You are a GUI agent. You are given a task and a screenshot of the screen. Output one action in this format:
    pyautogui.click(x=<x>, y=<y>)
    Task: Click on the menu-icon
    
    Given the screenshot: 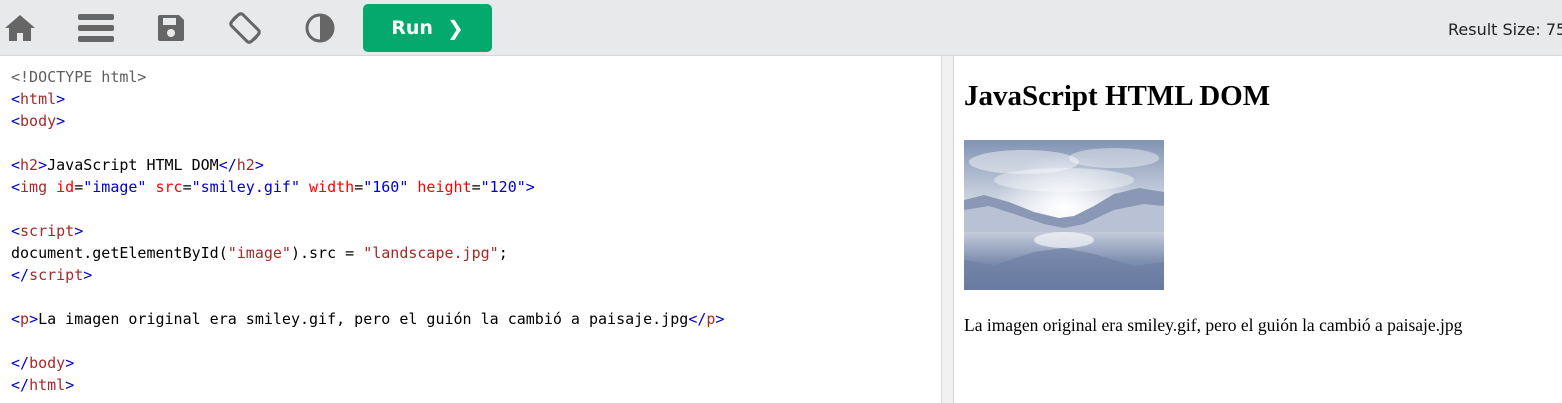 What is the action you would take?
    pyautogui.click(x=96, y=28)
    